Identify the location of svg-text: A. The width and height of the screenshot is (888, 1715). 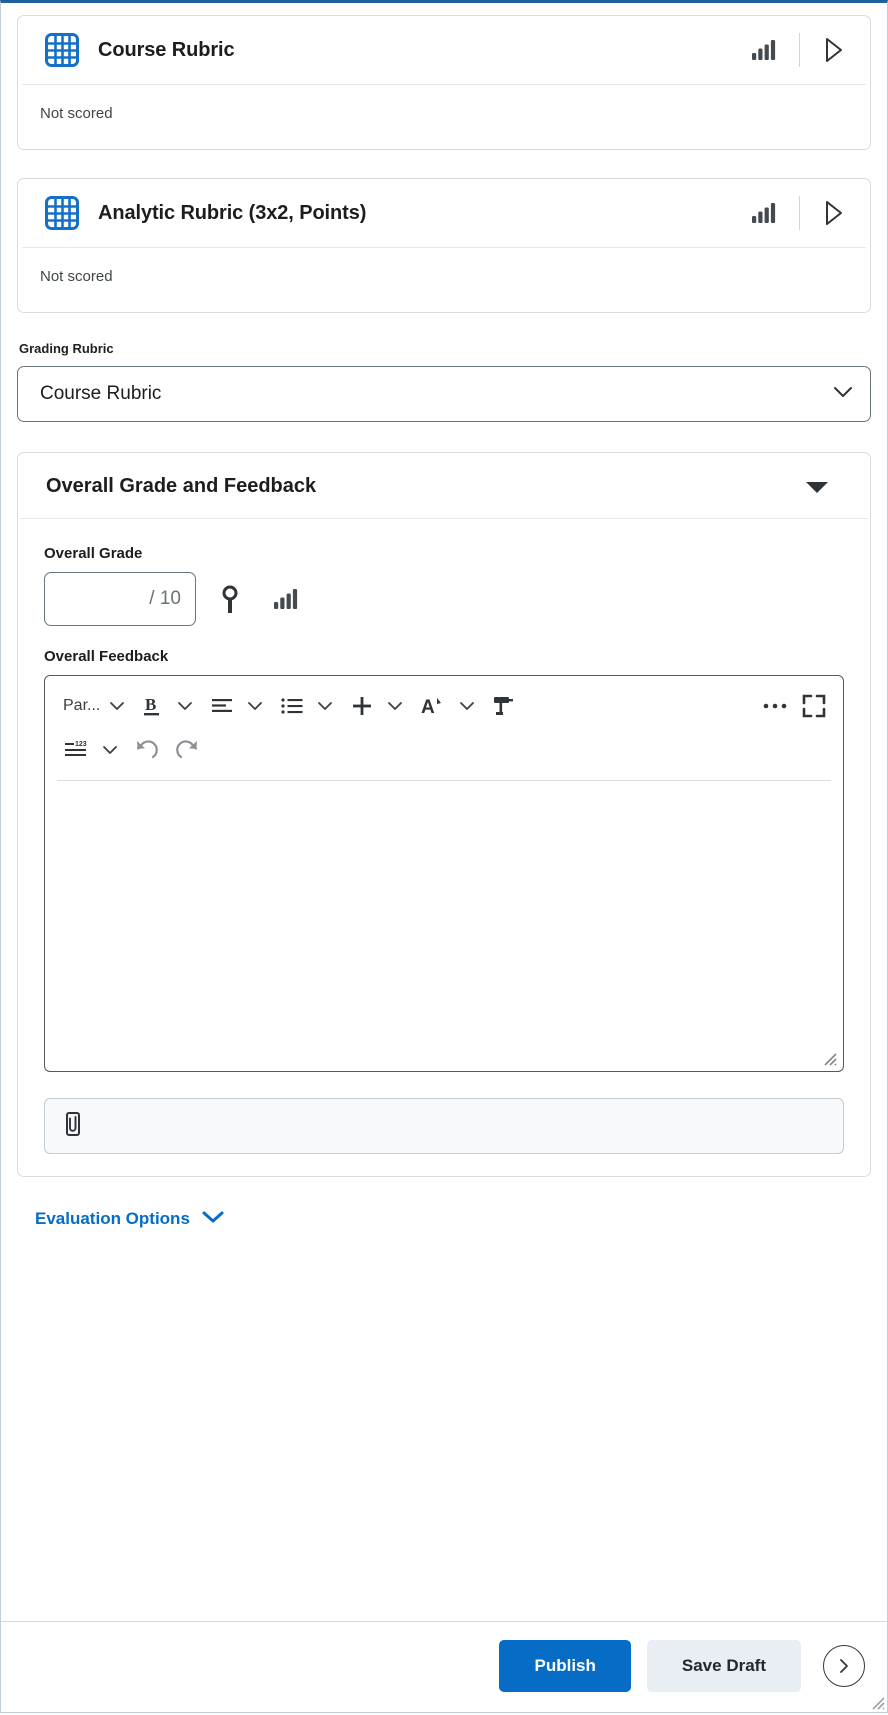
(428, 707).